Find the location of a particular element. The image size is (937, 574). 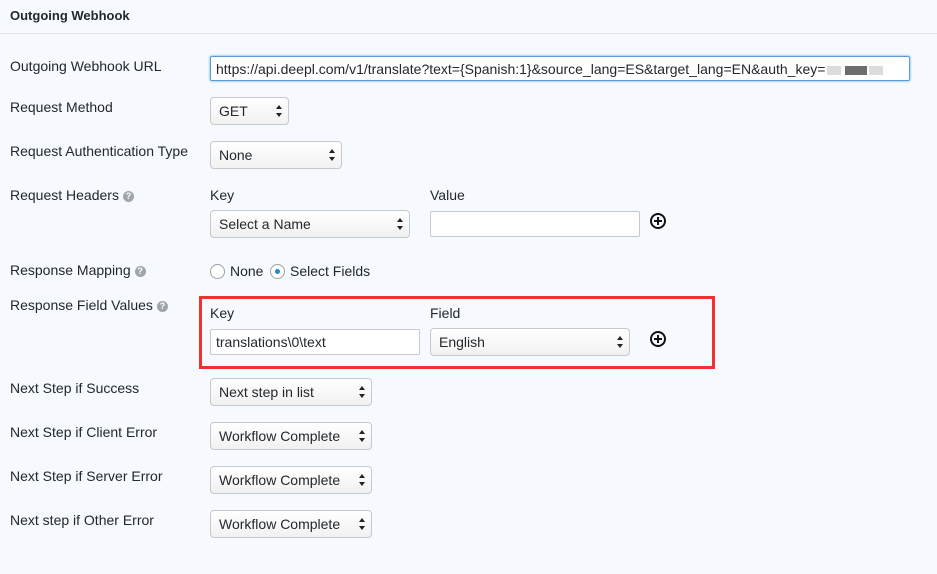

next-server-error-select: Workflow Complete is located at coordinates (291, 480).